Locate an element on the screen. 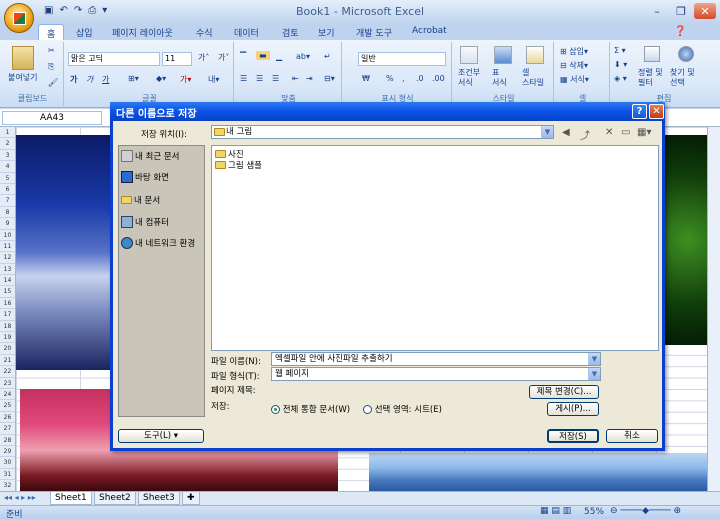 The image size is (720, 520). tab-acrobat: Acrobat is located at coordinates (429, 32).